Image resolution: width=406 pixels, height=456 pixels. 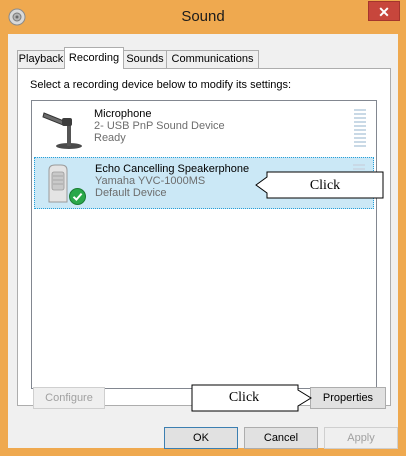 I want to click on microphone-icon, so click(x=62, y=130).